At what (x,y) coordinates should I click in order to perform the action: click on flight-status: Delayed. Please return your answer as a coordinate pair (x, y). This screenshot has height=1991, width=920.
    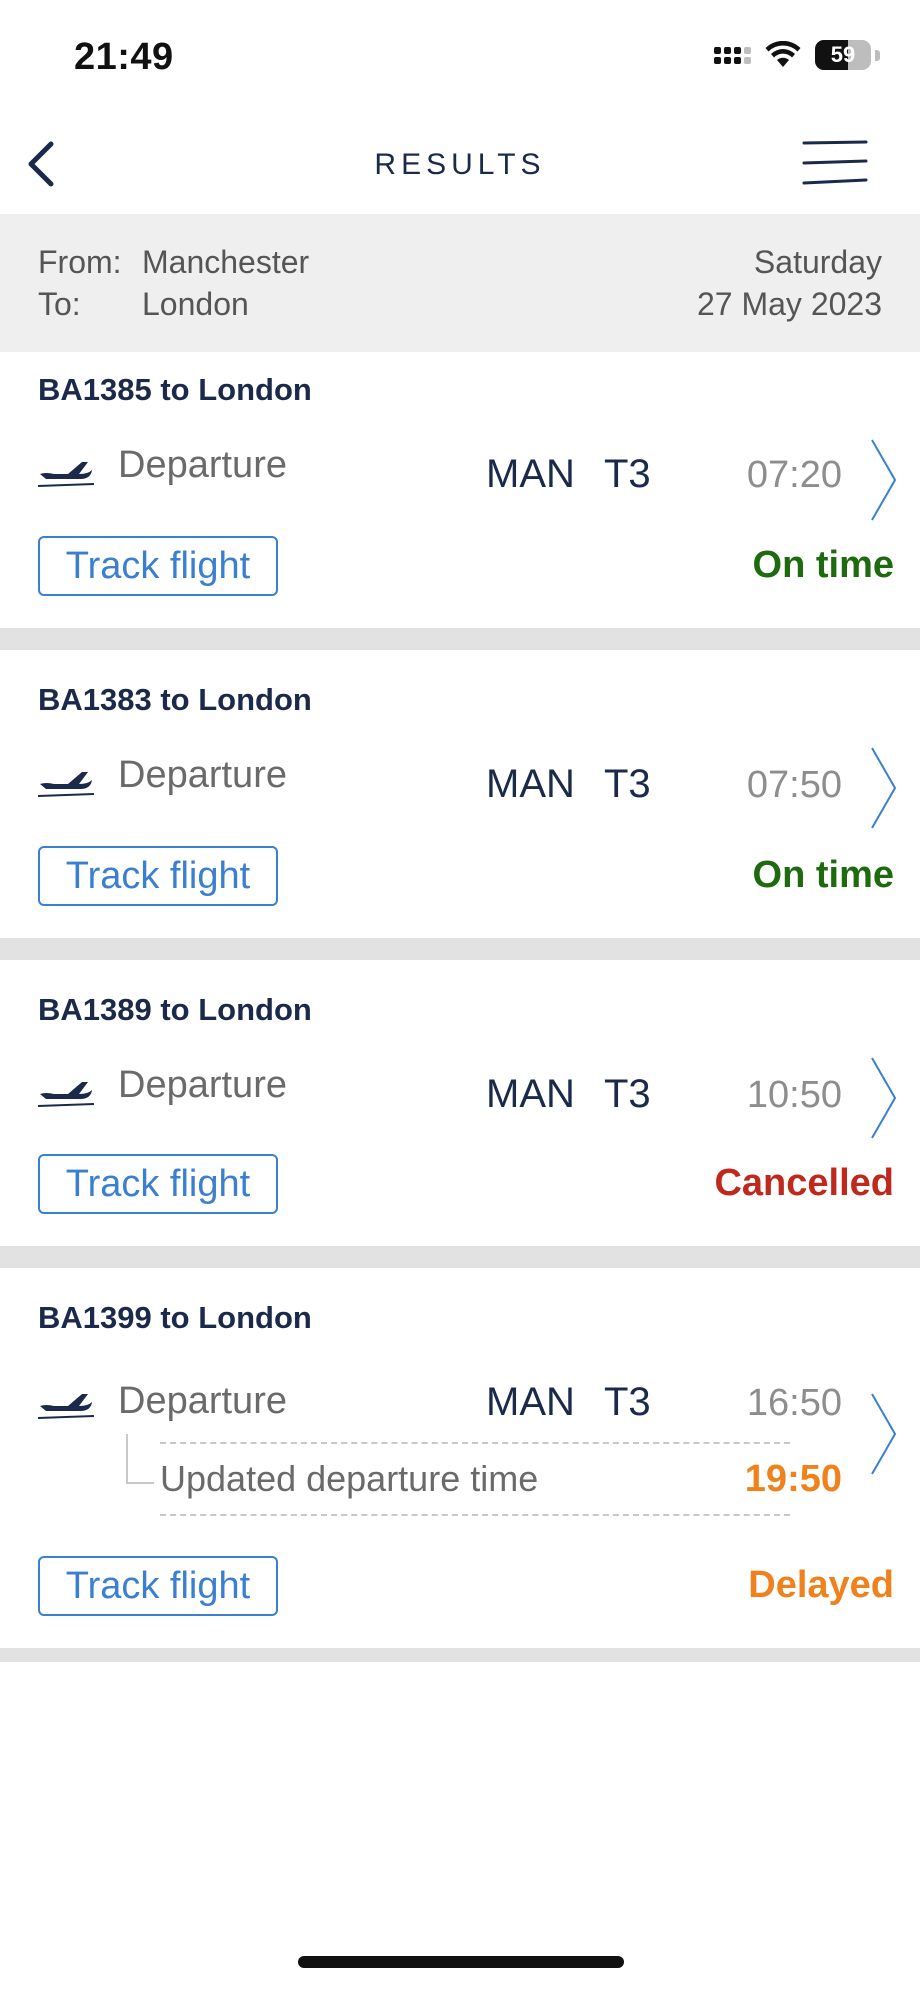
    Looking at the image, I should click on (821, 1585).